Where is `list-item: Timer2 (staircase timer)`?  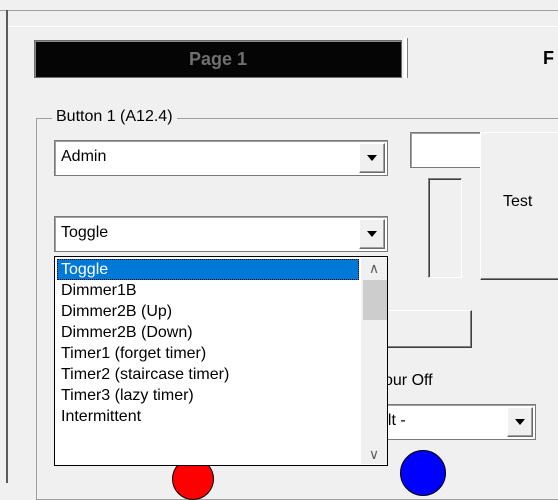 list-item: Timer2 (staircase timer) is located at coordinates (208, 374).